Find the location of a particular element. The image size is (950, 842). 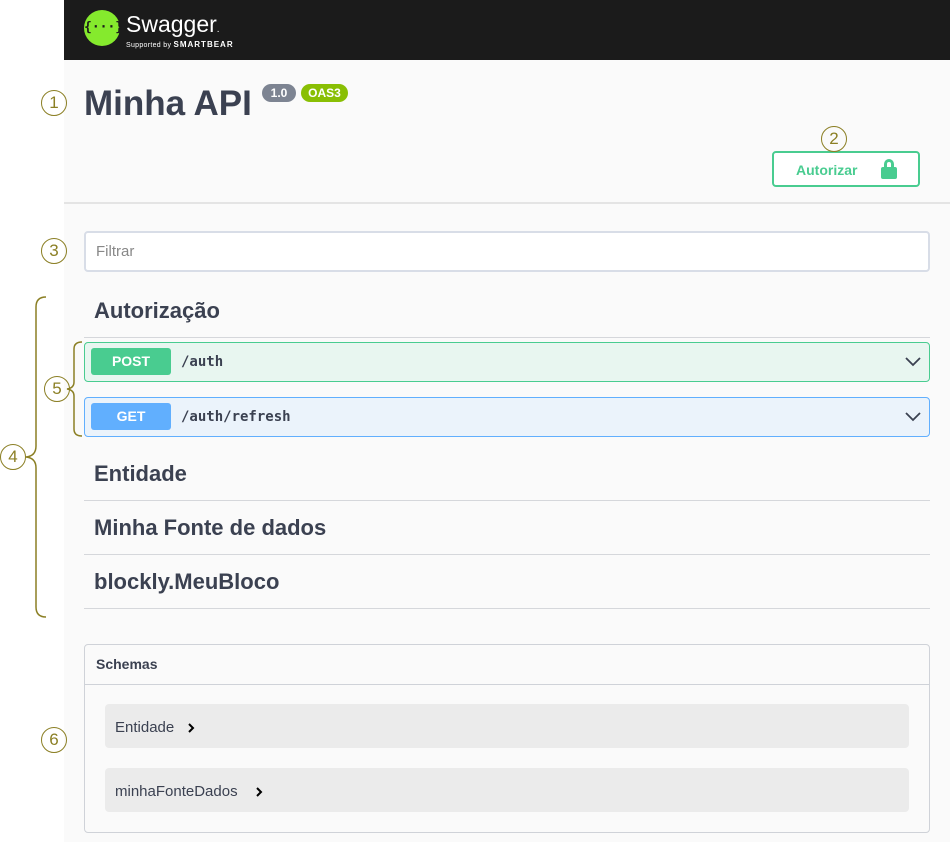

annotation-marker-4: 4 is located at coordinates (13, 457).